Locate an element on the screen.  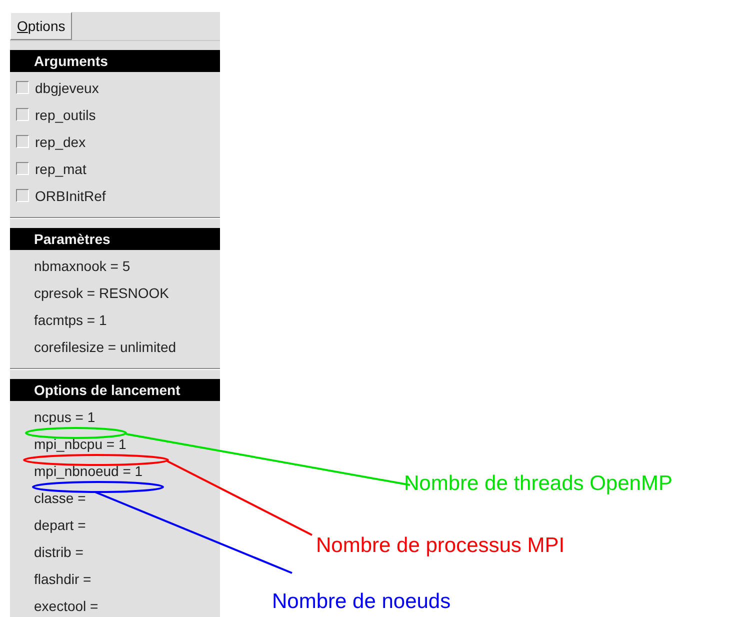
parameter-item: facmtps = 1 is located at coordinates (70, 320).